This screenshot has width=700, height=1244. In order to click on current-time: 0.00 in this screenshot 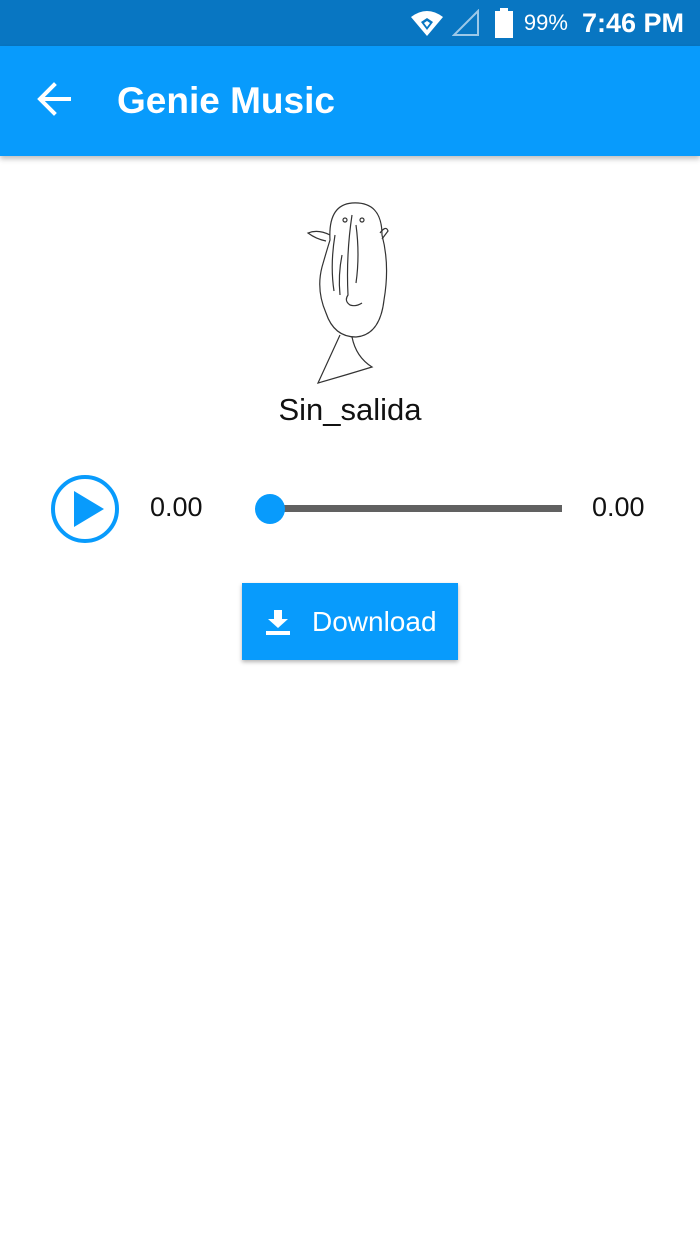, I will do `click(176, 507)`.